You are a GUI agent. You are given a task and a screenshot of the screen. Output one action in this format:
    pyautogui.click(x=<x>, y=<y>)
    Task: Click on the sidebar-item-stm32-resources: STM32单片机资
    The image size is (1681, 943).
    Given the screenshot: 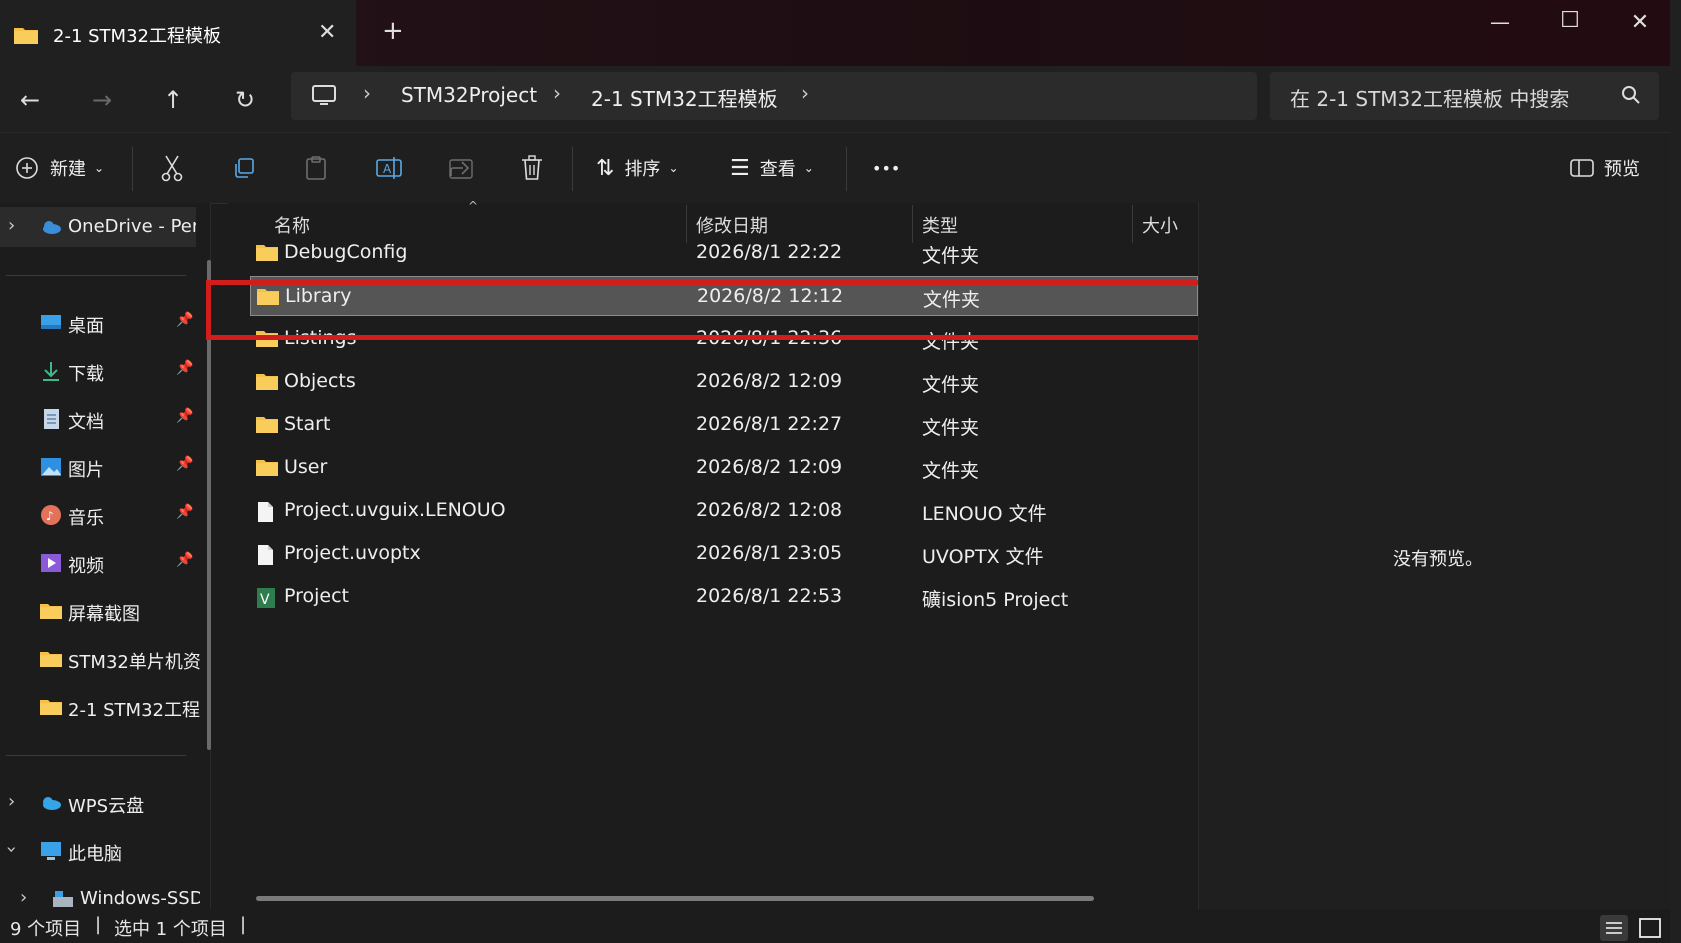 What is the action you would take?
    pyautogui.click(x=100, y=659)
    